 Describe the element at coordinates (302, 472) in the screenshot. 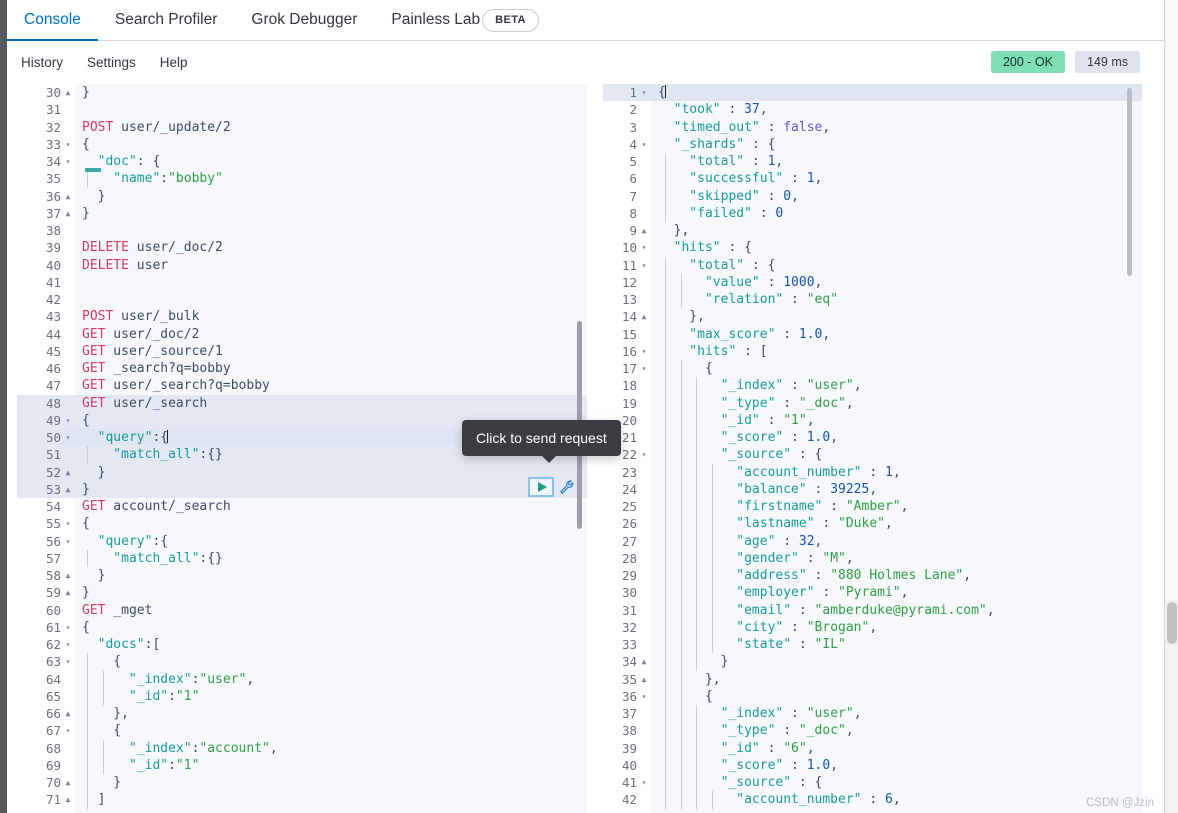

I see `code-line: 52 ▲ }` at that location.